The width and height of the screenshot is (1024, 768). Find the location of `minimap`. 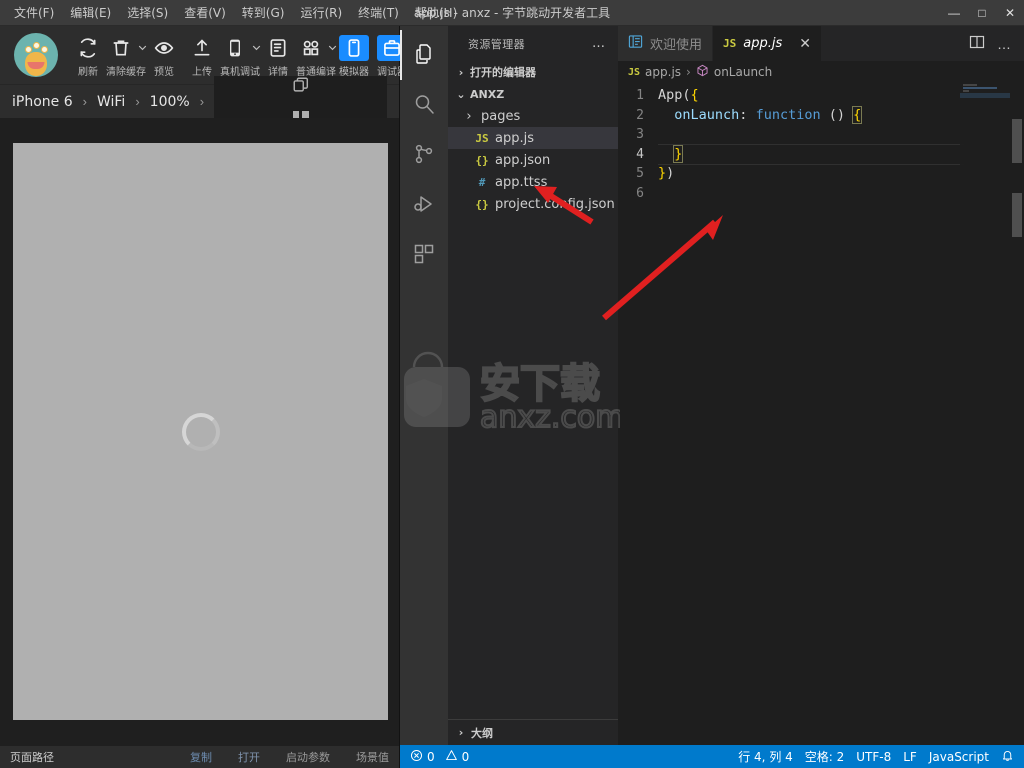

minimap is located at coordinates (985, 414).